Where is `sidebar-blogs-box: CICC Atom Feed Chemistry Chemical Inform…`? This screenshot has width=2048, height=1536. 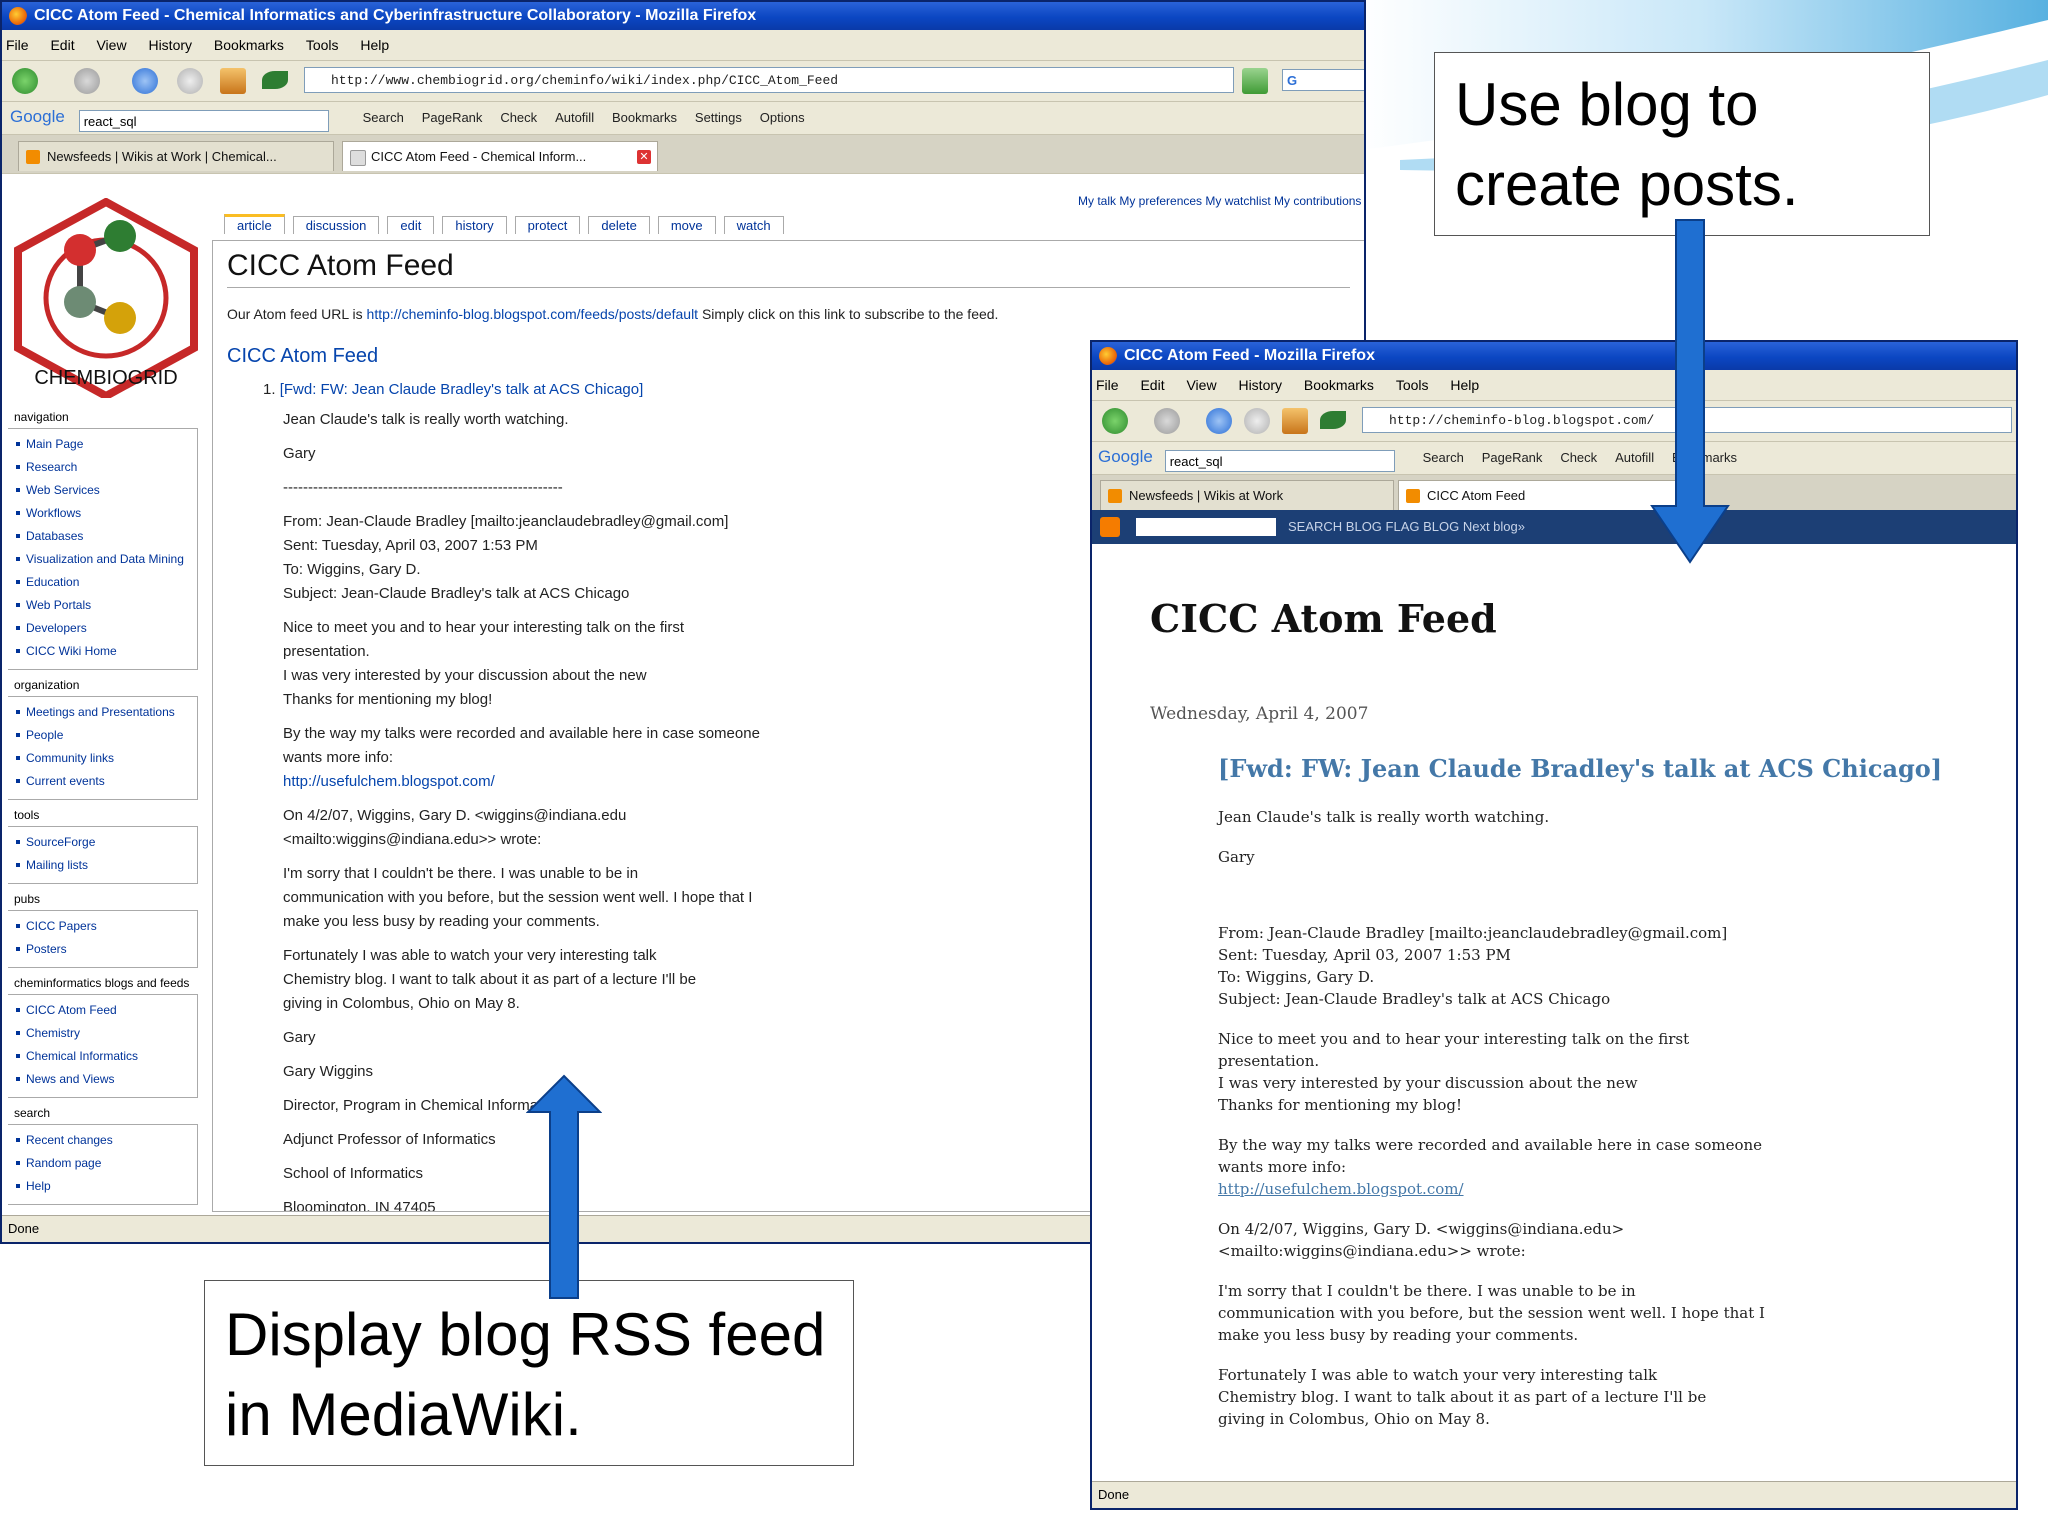
sidebar-blogs-box: CICC Atom Feed Chemistry Chemical Inform… is located at coordinates (103, 1046).